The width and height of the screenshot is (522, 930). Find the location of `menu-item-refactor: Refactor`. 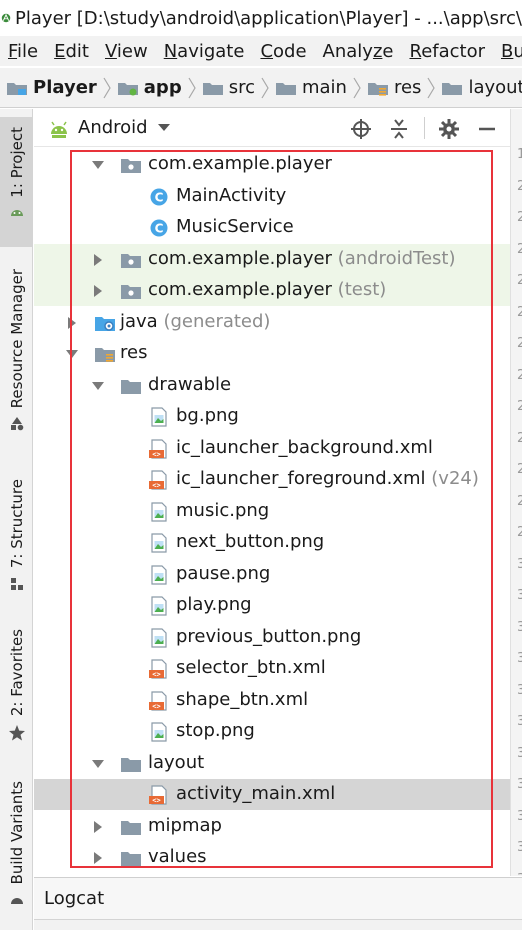

menu-item-refactor: Refactor is located at coordinates (447, 51).